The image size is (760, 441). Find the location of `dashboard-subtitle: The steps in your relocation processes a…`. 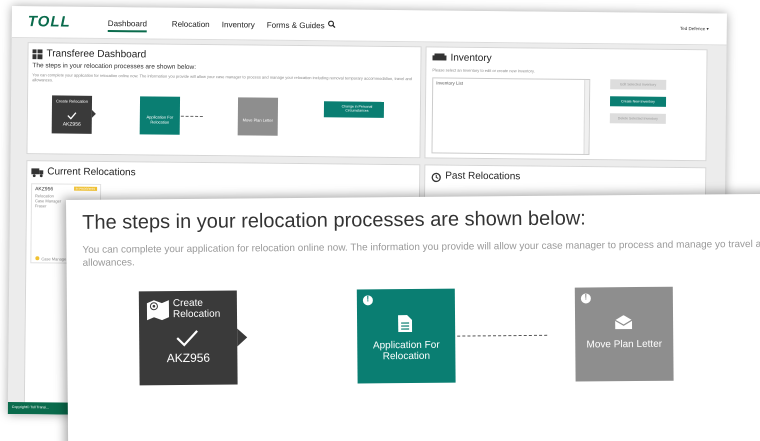

dashboard-subtitle: The steps in your relocation processes a… is located at coordinates (114, 66).